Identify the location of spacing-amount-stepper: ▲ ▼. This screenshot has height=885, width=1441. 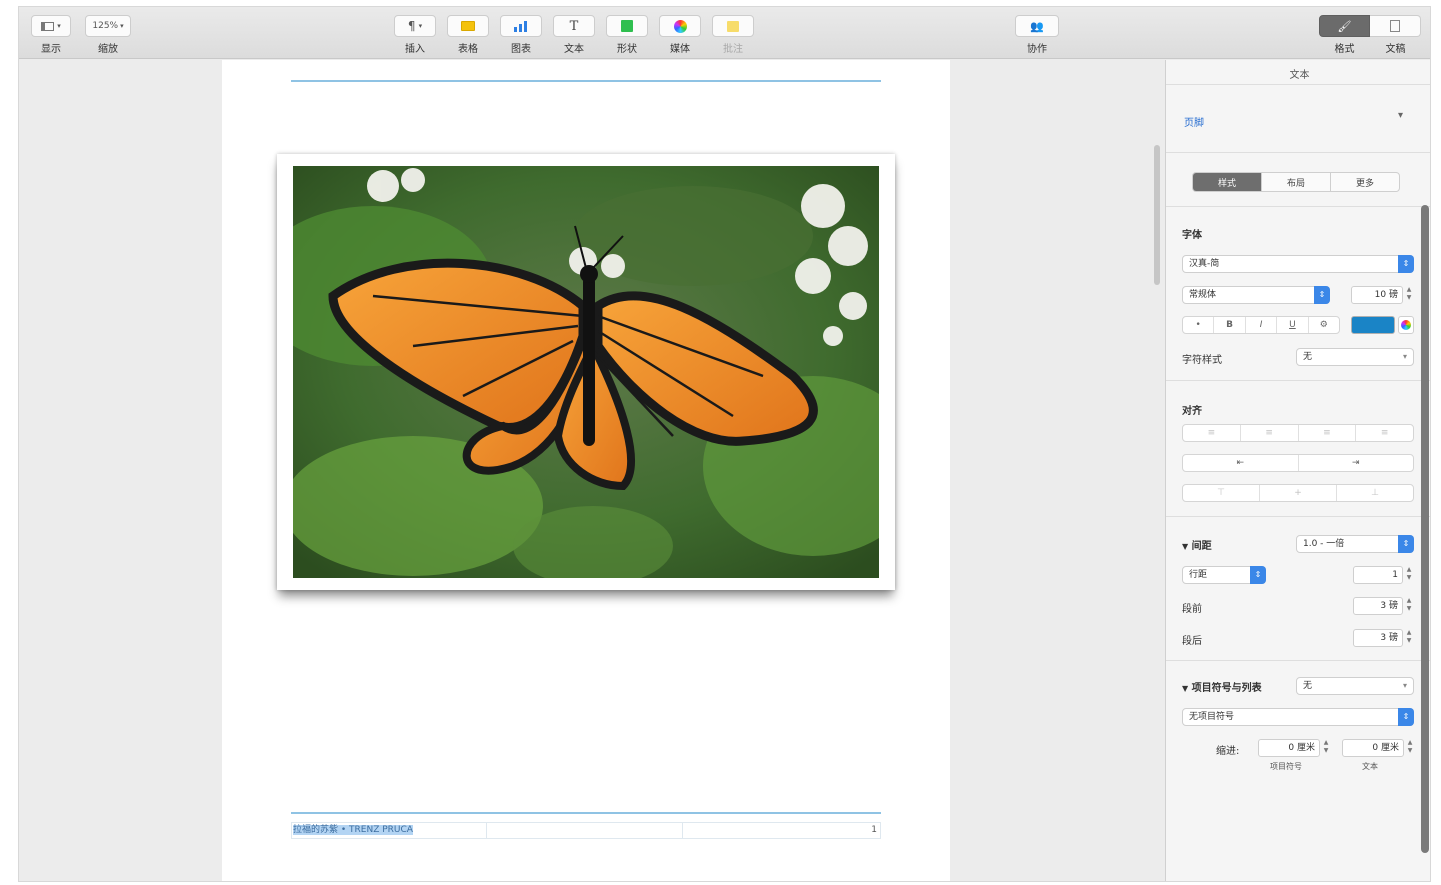
(1409, 575).